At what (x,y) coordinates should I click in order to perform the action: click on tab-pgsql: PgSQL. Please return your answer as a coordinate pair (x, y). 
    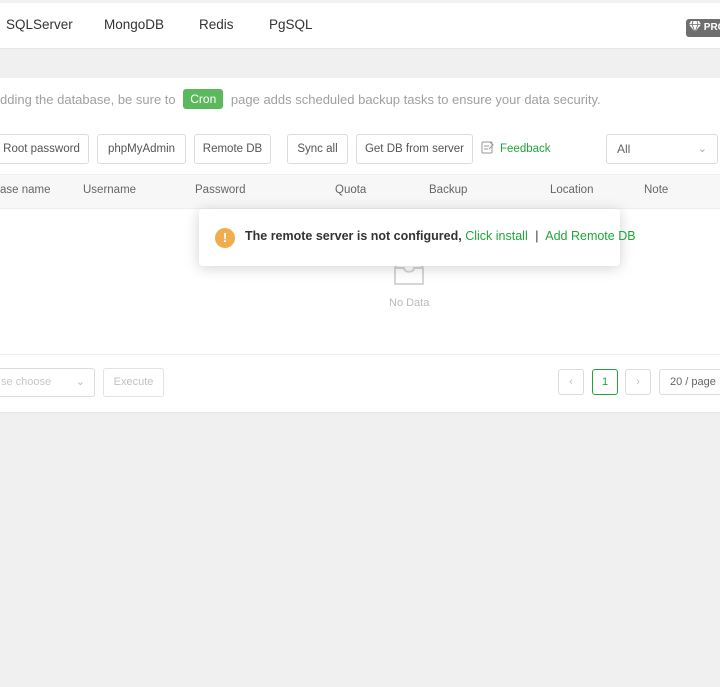
    Looking at the image, I should click on (291, 24).